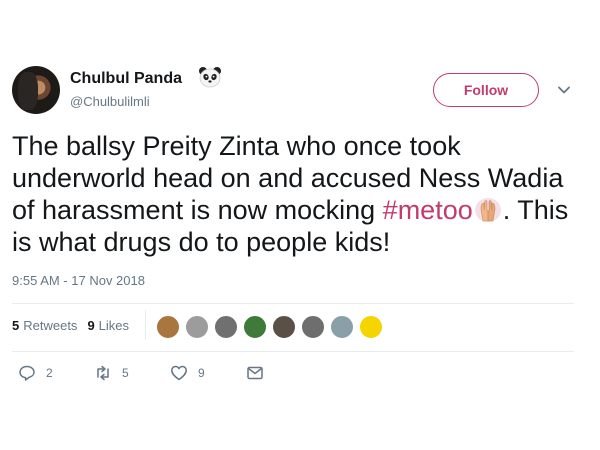 The width and height of the screenshot is (600, 450). Describe the element at coordinates (126, 79) in the screenshot. I see `author-name: Chulbul Panda` at that location.